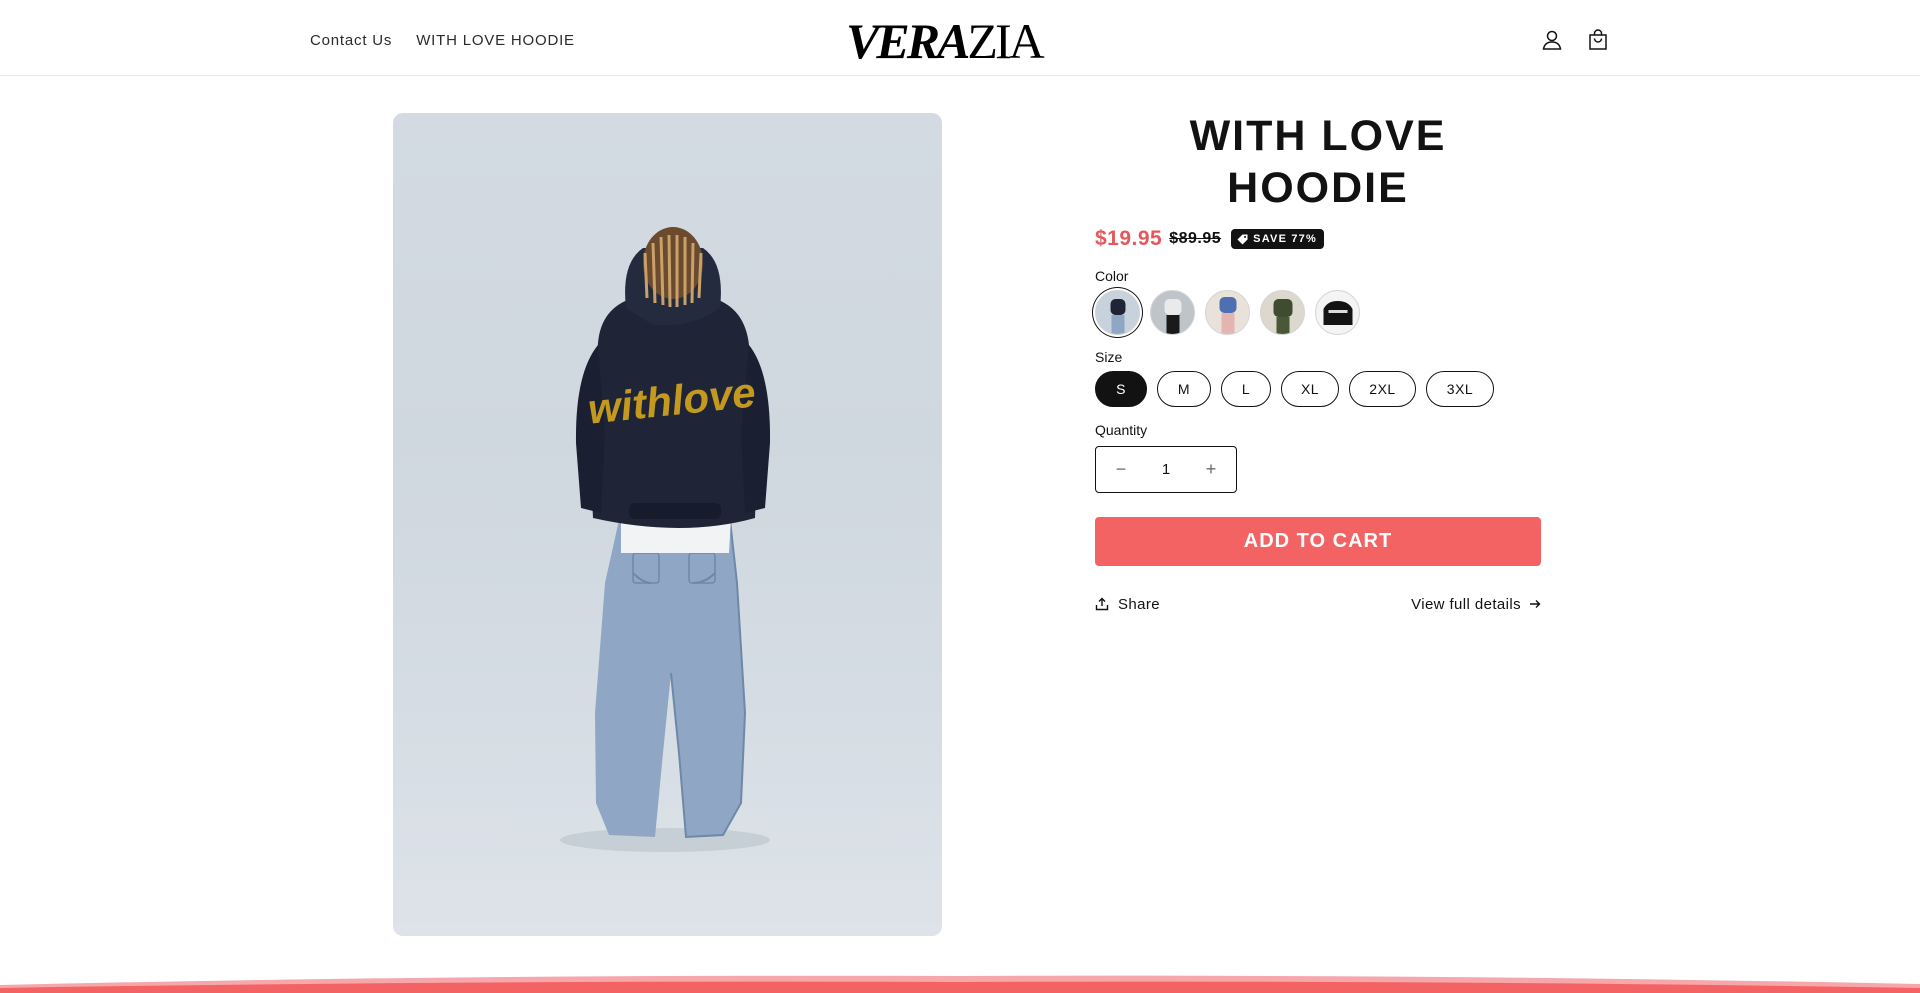 The height and width of the screenshot is (993, 1920). I want to click on share-button: Share, so click(1127, 604).